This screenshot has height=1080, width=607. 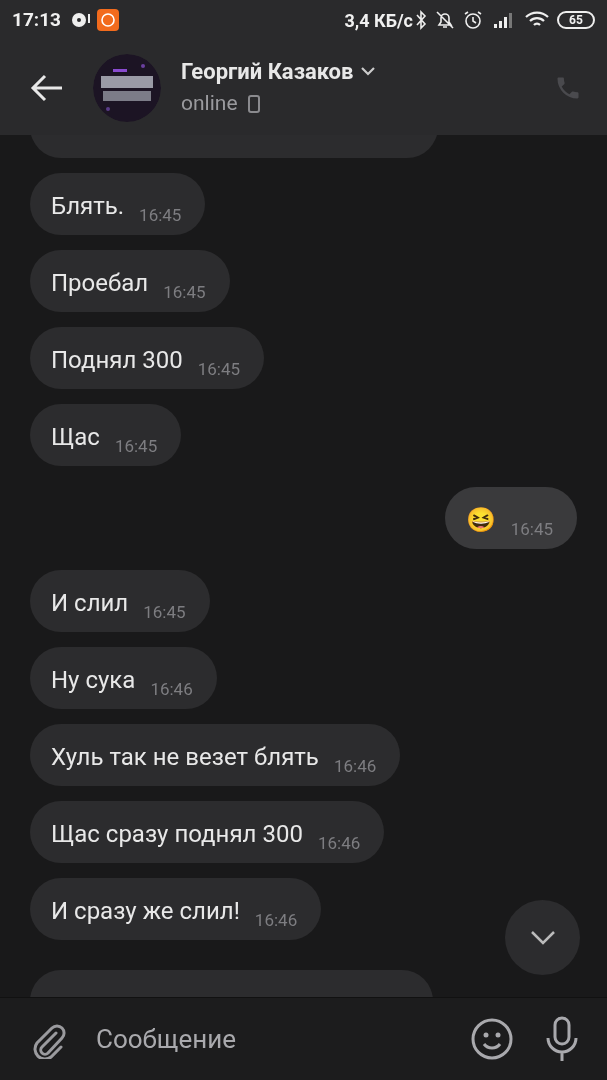 I want to click on message-text: И слил, so click(x=90, y=603).